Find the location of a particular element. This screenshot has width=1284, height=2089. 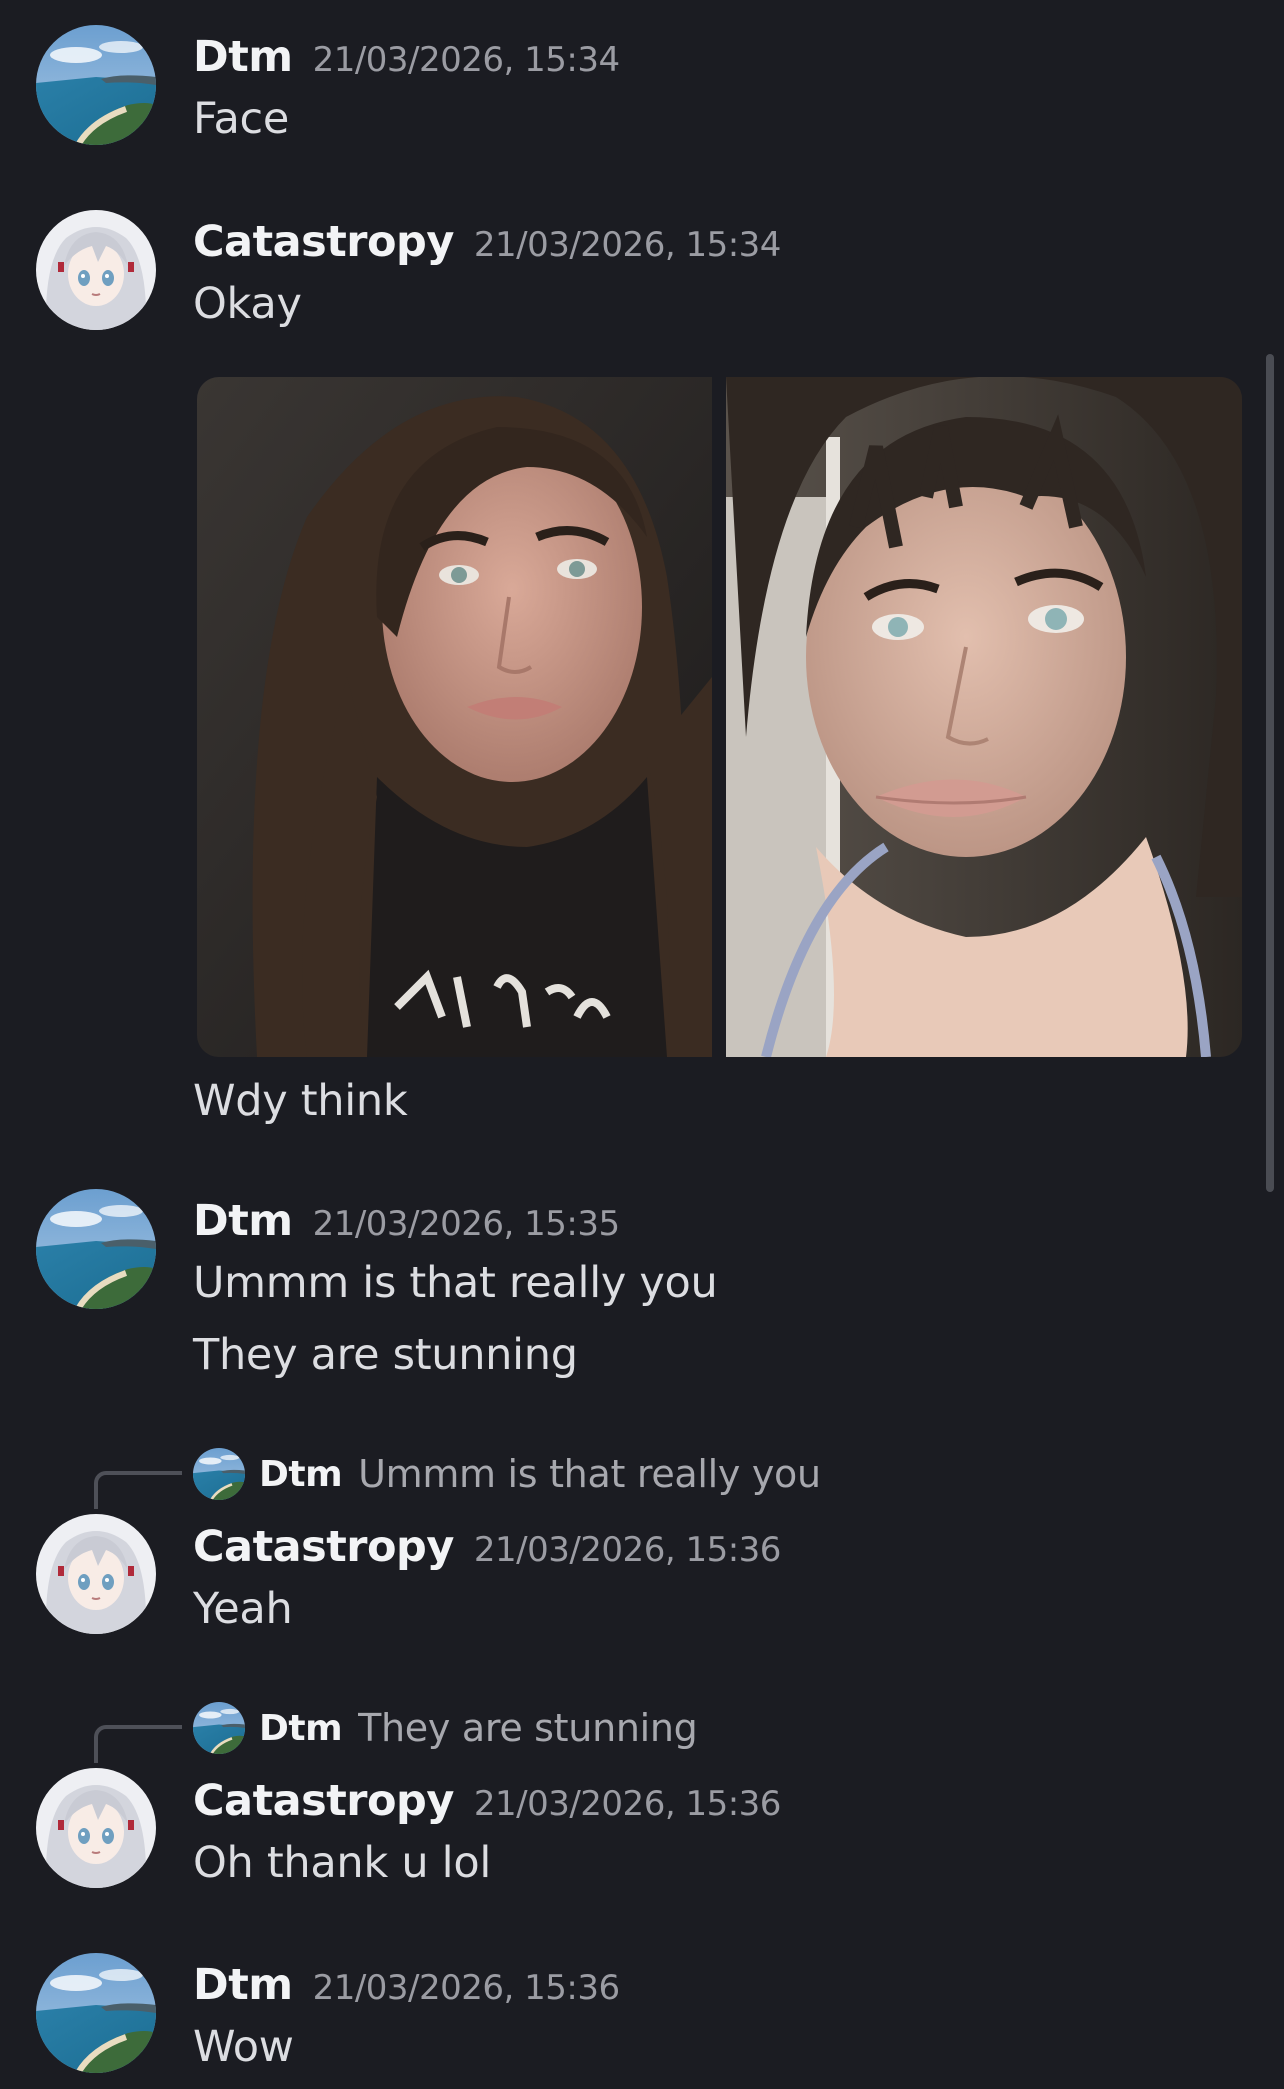

message-text: Wdy think is located at coordinates (300, 1101).